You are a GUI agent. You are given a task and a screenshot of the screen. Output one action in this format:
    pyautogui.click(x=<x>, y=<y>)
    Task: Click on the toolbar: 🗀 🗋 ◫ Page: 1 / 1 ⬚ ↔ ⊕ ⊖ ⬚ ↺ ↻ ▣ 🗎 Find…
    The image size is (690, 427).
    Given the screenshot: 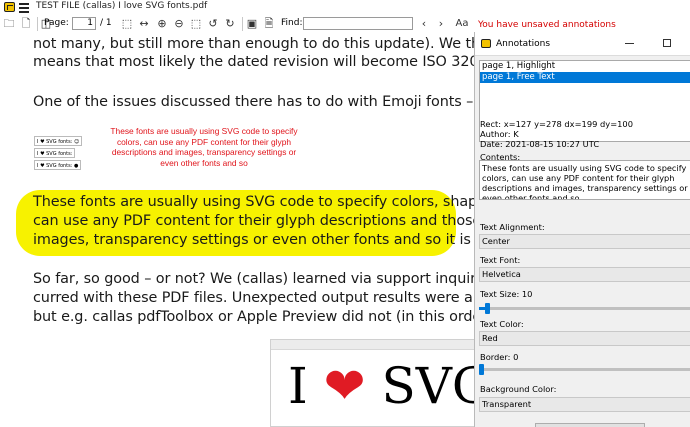 What is the action you would take?
    pyautogui.click(x=238, y=24)
    